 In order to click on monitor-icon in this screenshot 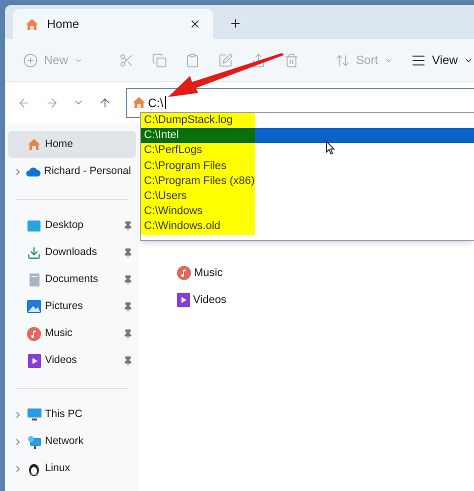, I will do `click(34, 414)`.